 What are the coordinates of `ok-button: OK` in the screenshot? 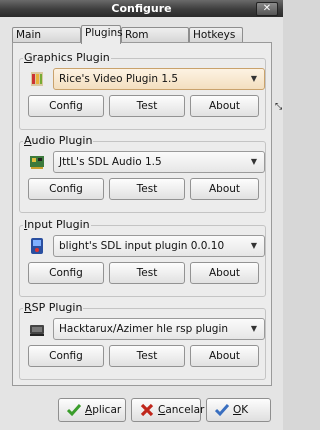 It's located at (238, 410).